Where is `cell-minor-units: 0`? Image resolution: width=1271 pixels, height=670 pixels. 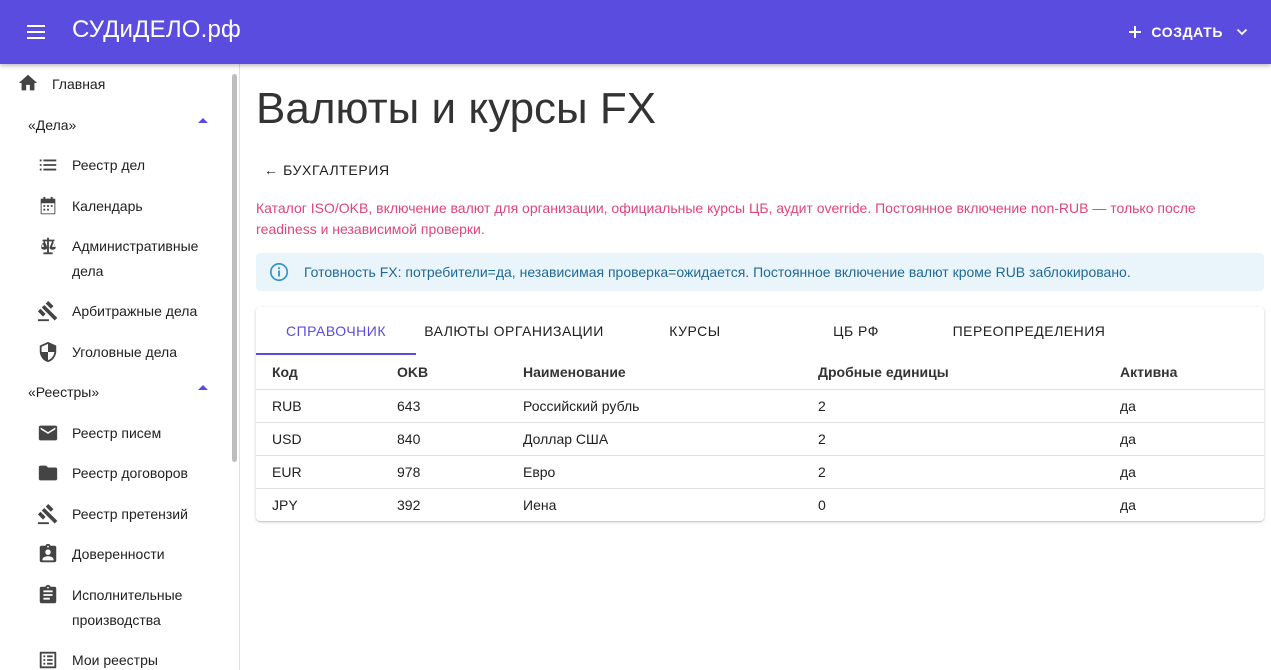 cell-minor-units: 0 is located at coordinates (822, 504).